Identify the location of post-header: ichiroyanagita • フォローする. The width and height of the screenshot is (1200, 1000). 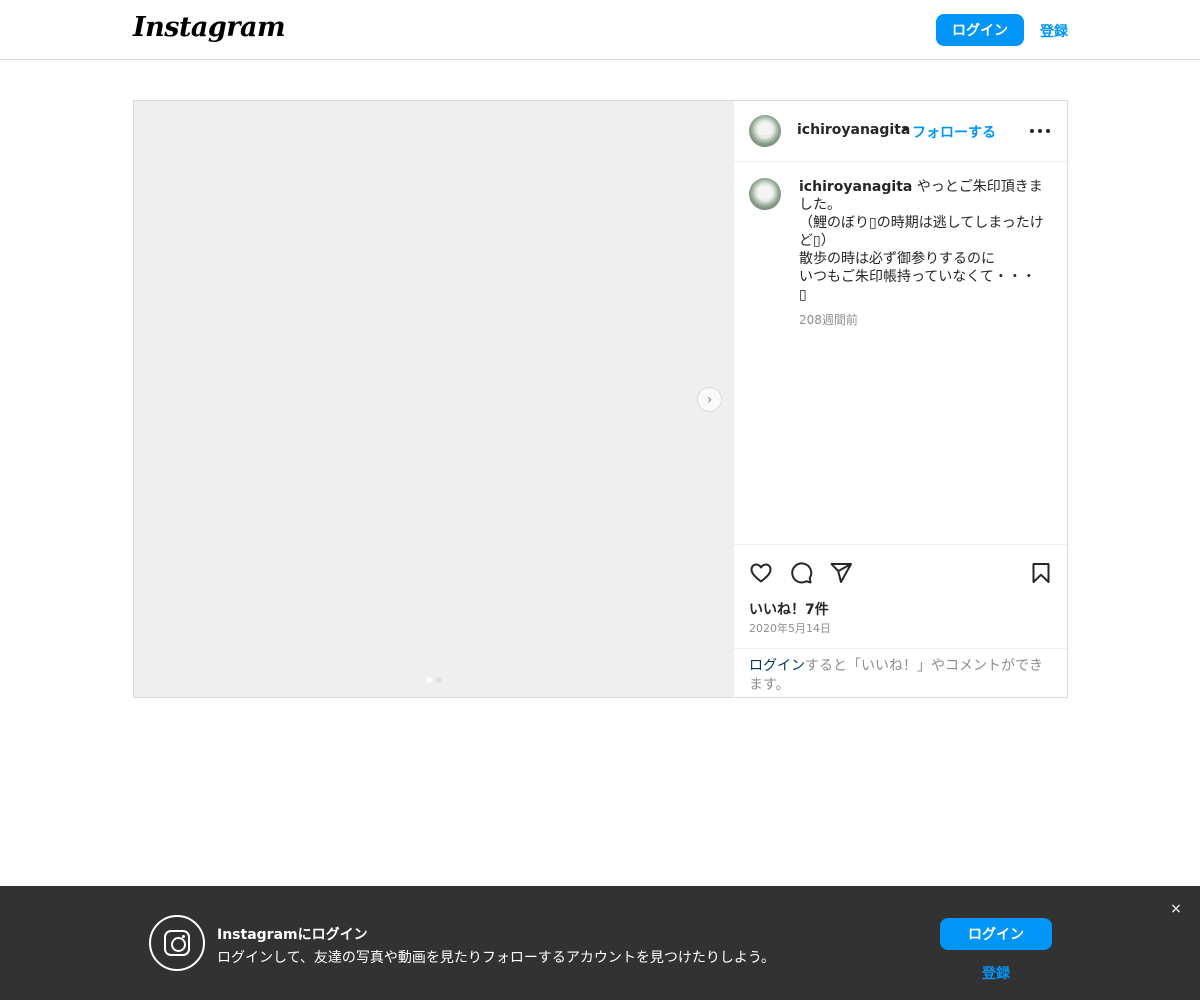
(900, 131).